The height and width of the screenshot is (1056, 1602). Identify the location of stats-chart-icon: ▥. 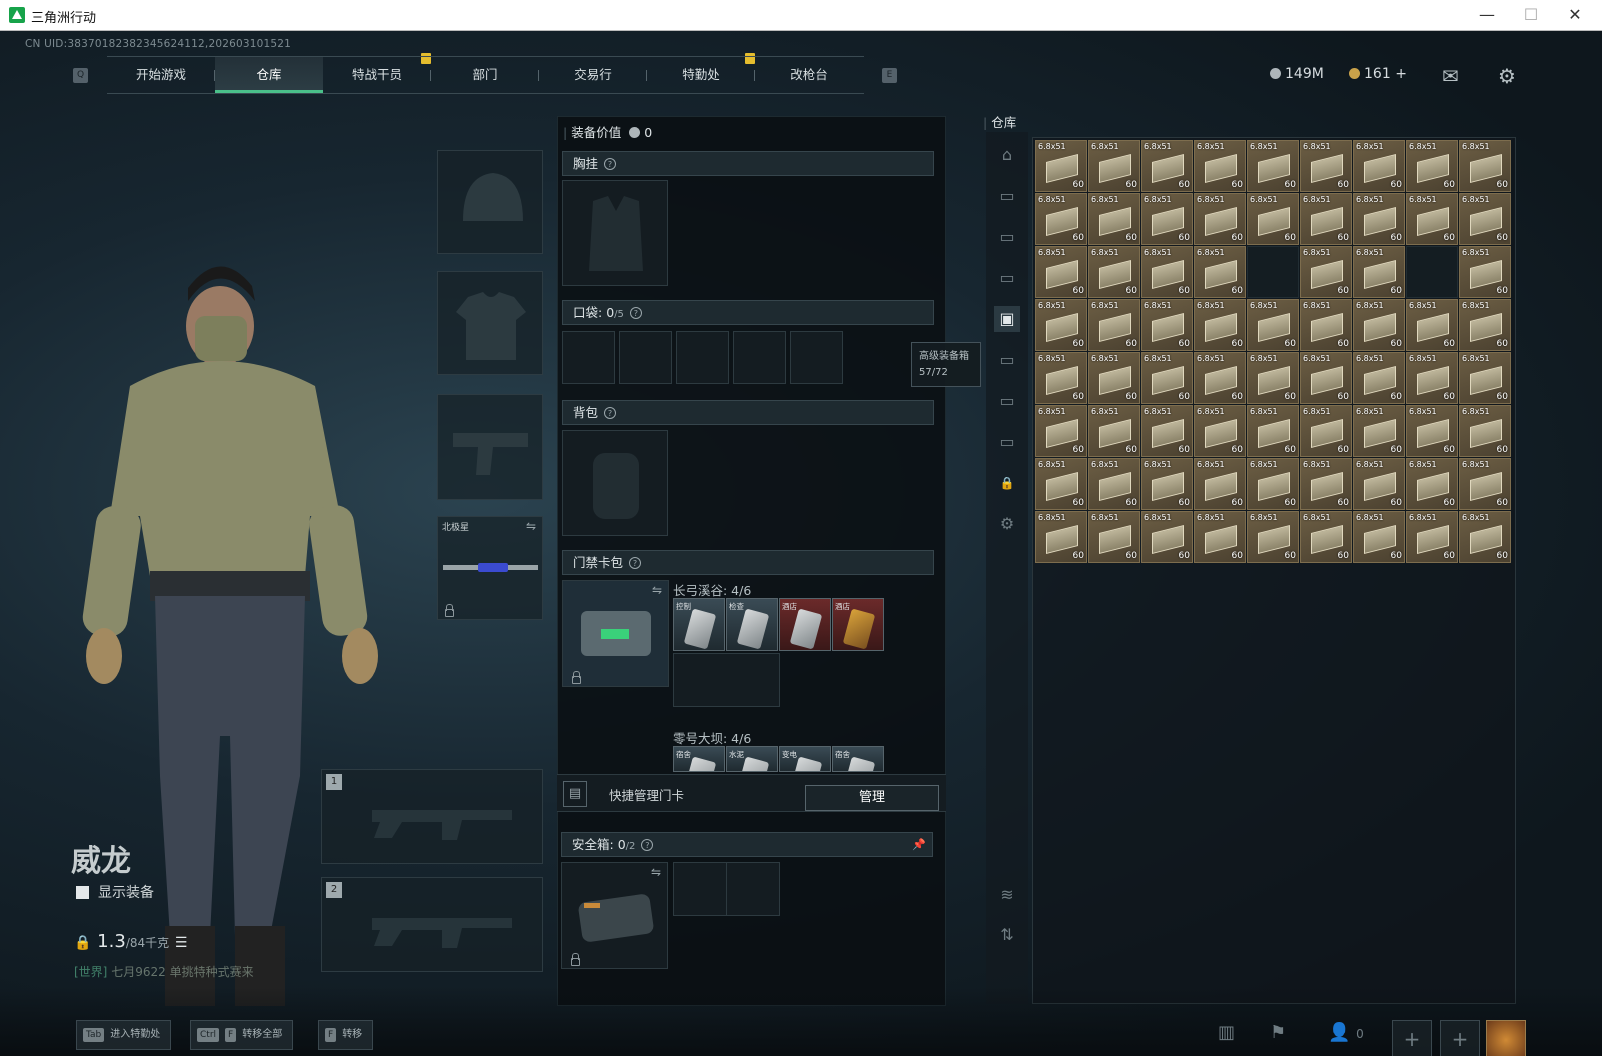
(1226, 1032).